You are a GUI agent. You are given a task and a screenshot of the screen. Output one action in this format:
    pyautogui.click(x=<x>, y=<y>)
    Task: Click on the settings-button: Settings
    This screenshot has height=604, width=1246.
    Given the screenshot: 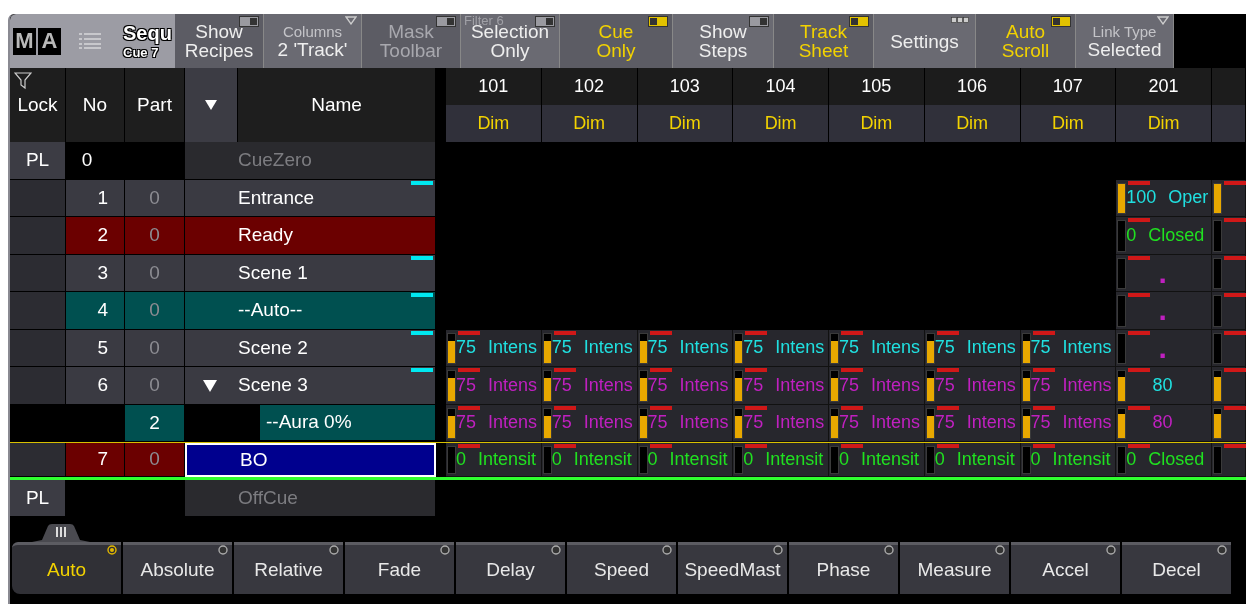 What is the action you would take?
    pyautogui.click(x=925, y=41)
    